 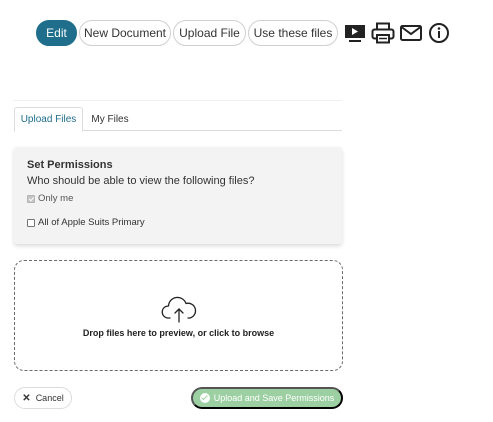 I want to click on all-of-group-label: All of Apple Suits Primary, so click(x=91, y=222).